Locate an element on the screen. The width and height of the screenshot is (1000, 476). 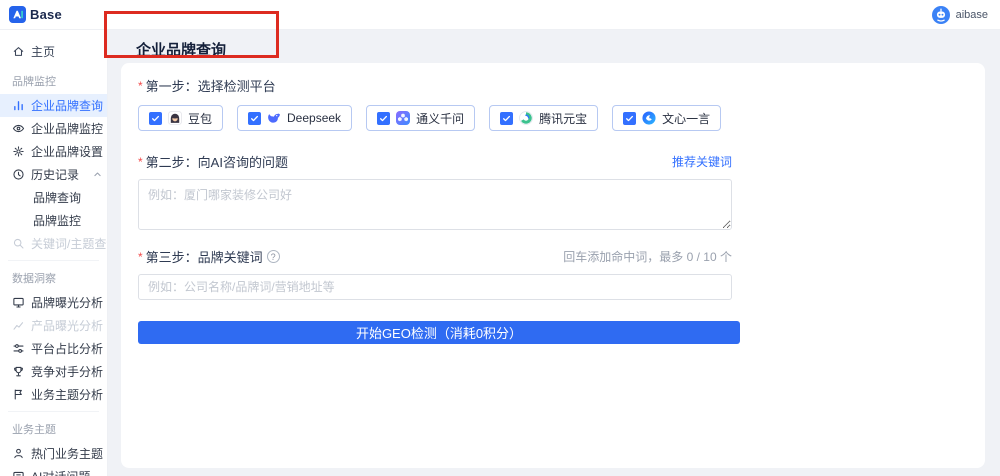
sidebar-item-label: 品牌曝光分析 is located at coordinates (67, 303).